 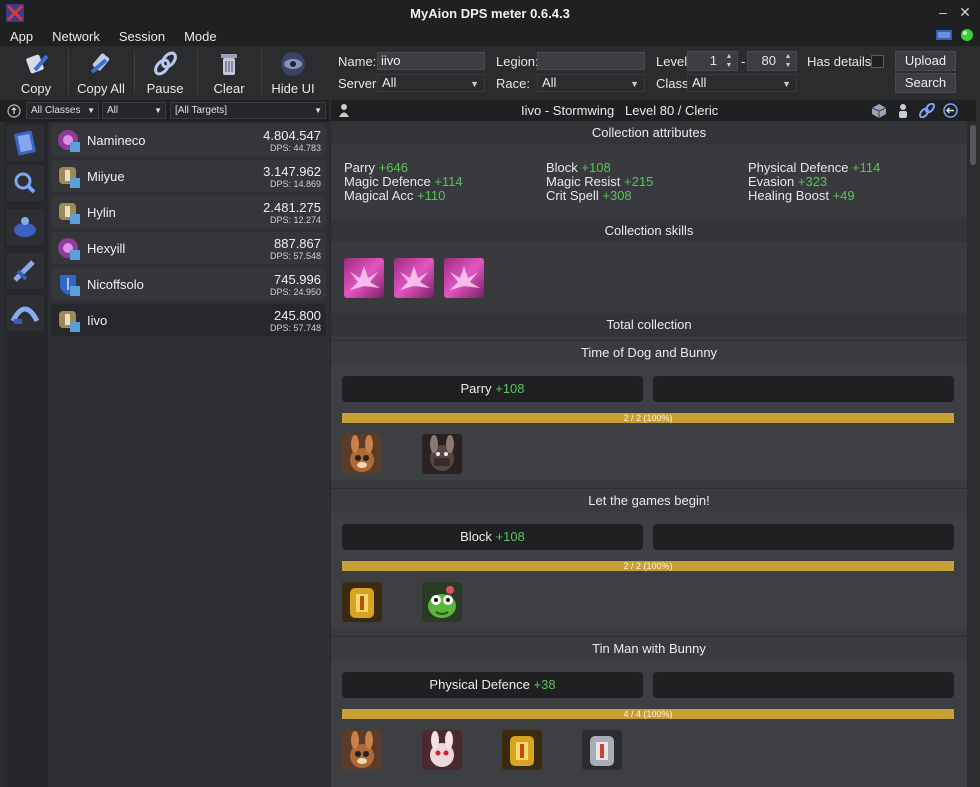 I want to click on scrollbar-thumb, so click(x=973, y=145).